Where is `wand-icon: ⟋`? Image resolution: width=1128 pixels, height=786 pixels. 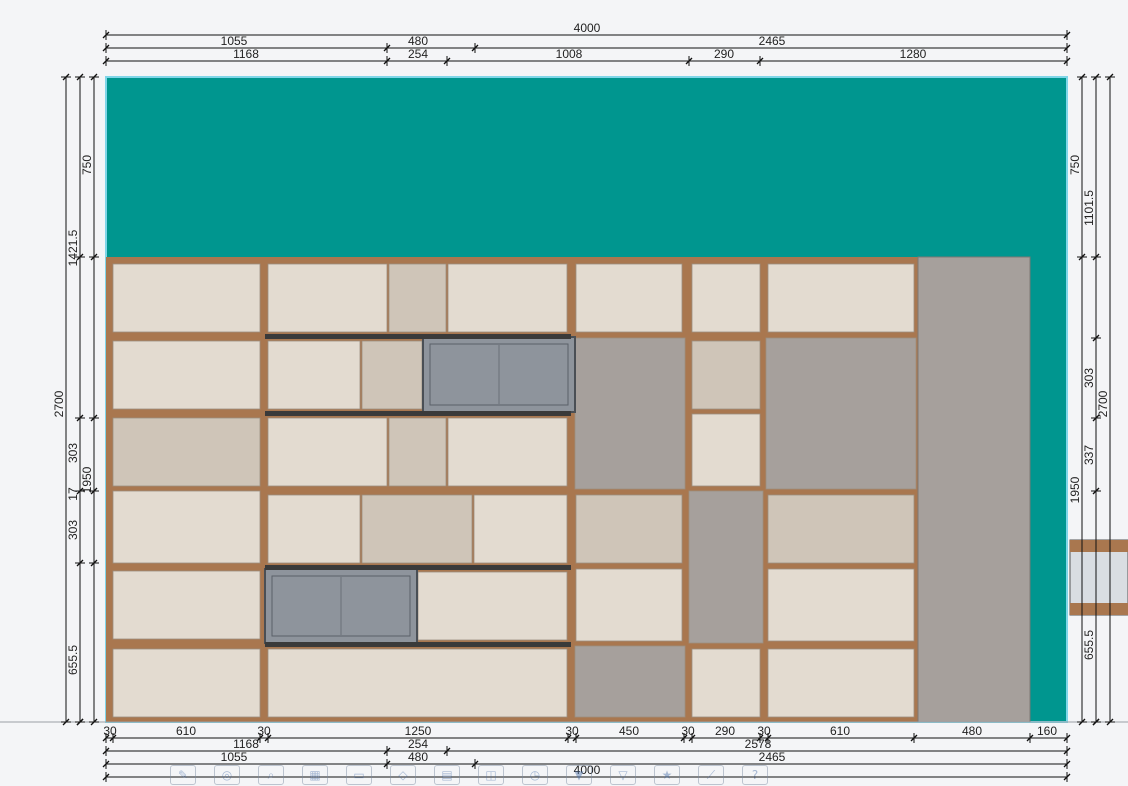
wand-icon: ⟋ is located at coordinates (711, 775).